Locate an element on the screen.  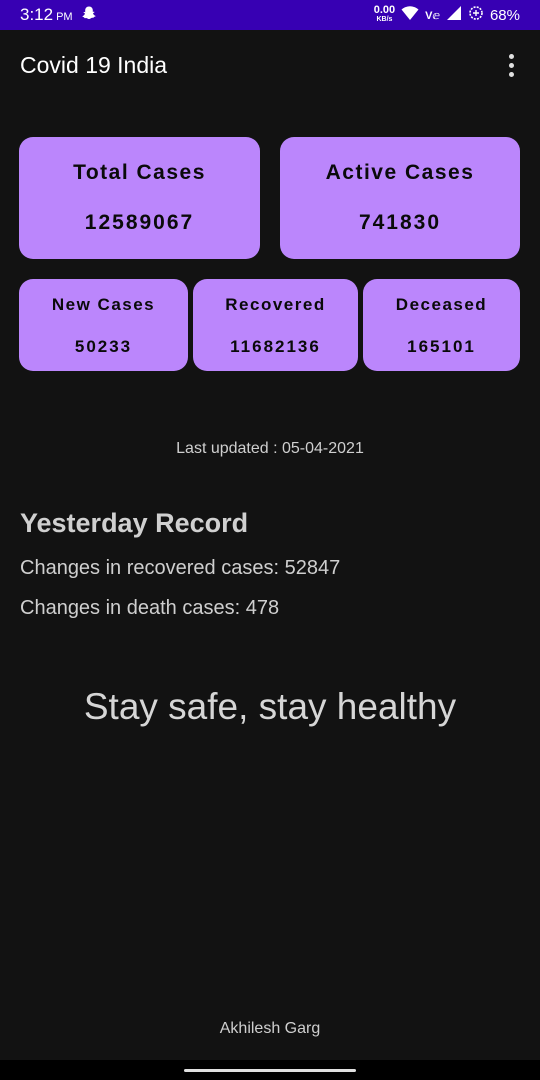
status-time-value: 3:12 is located at coordinates (37, 14).